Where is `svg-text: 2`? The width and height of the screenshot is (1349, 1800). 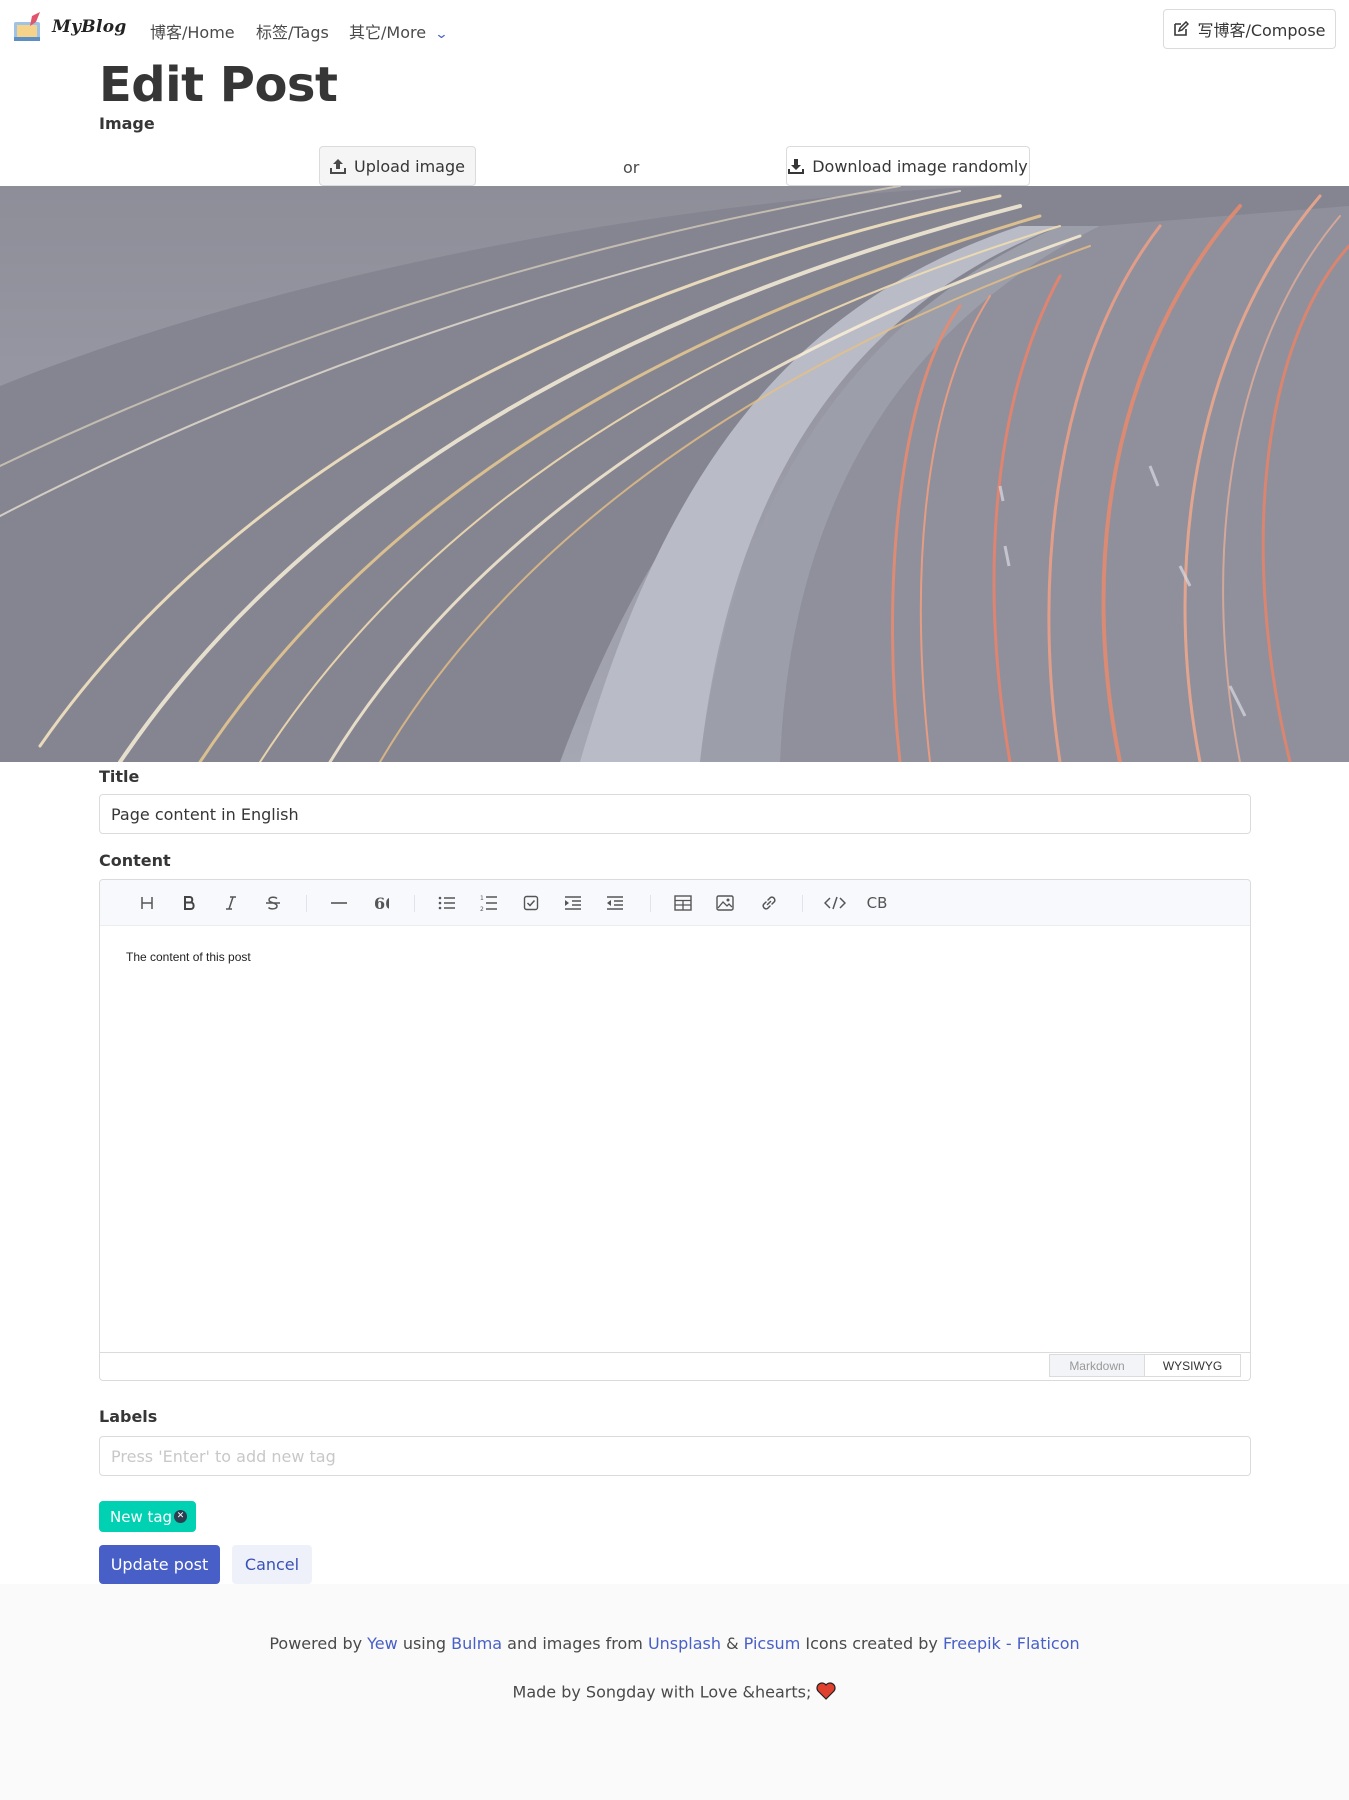 svg-text: 2 is located at coordinates (482, 909).